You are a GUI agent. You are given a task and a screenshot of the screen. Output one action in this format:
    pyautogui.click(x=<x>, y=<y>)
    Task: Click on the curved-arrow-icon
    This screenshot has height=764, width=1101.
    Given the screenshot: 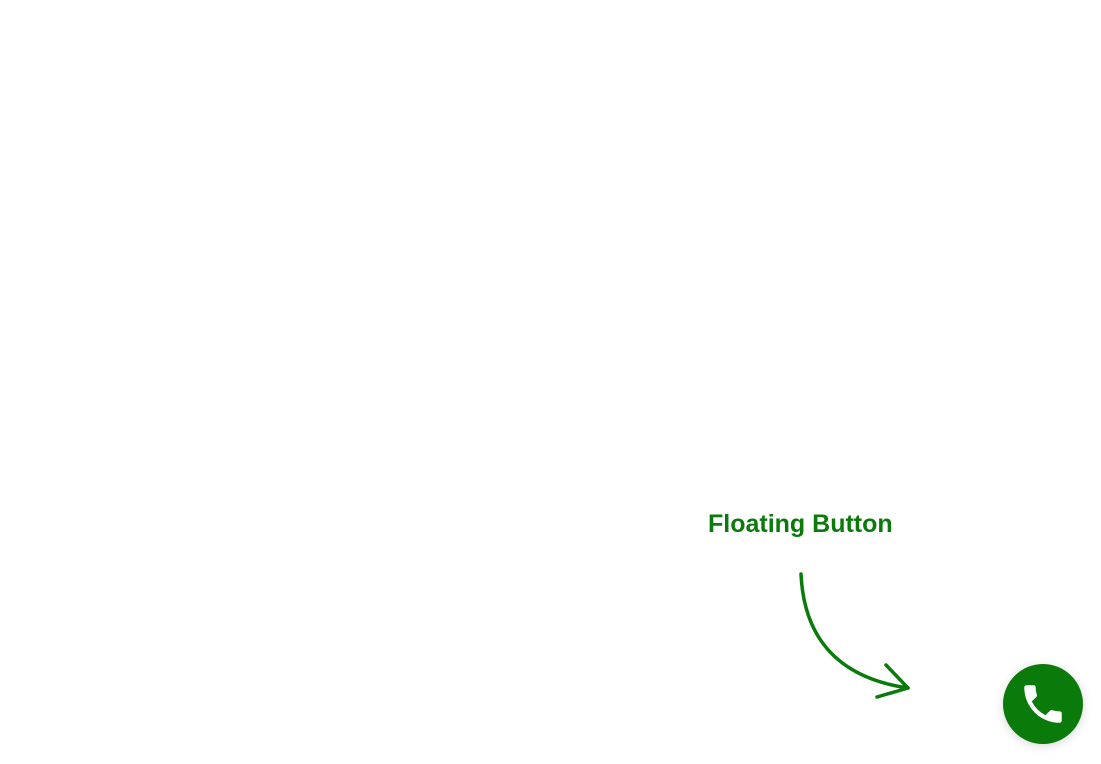 What is the action you would take?
    pyautogui.click(x=854, y=635)
    